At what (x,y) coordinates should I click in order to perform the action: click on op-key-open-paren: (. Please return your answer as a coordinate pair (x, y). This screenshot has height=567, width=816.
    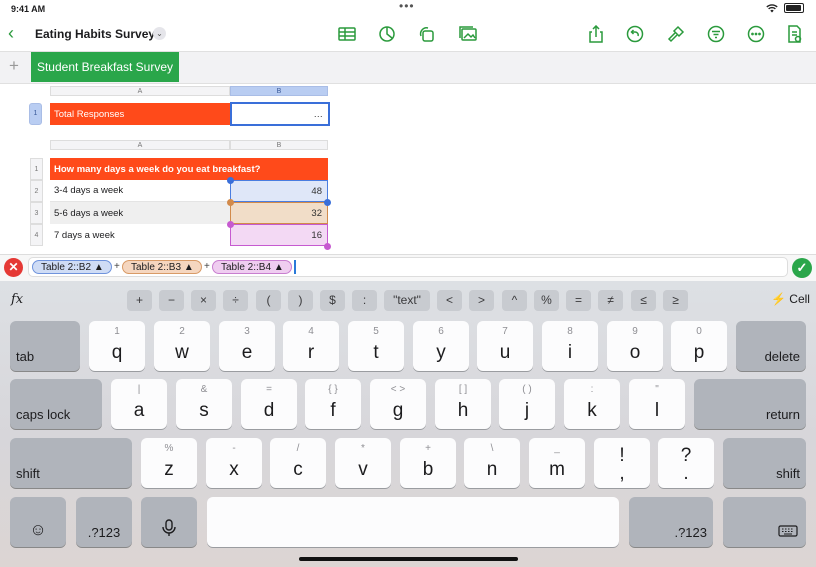
    Looking at the image, I should click on (268, 300).